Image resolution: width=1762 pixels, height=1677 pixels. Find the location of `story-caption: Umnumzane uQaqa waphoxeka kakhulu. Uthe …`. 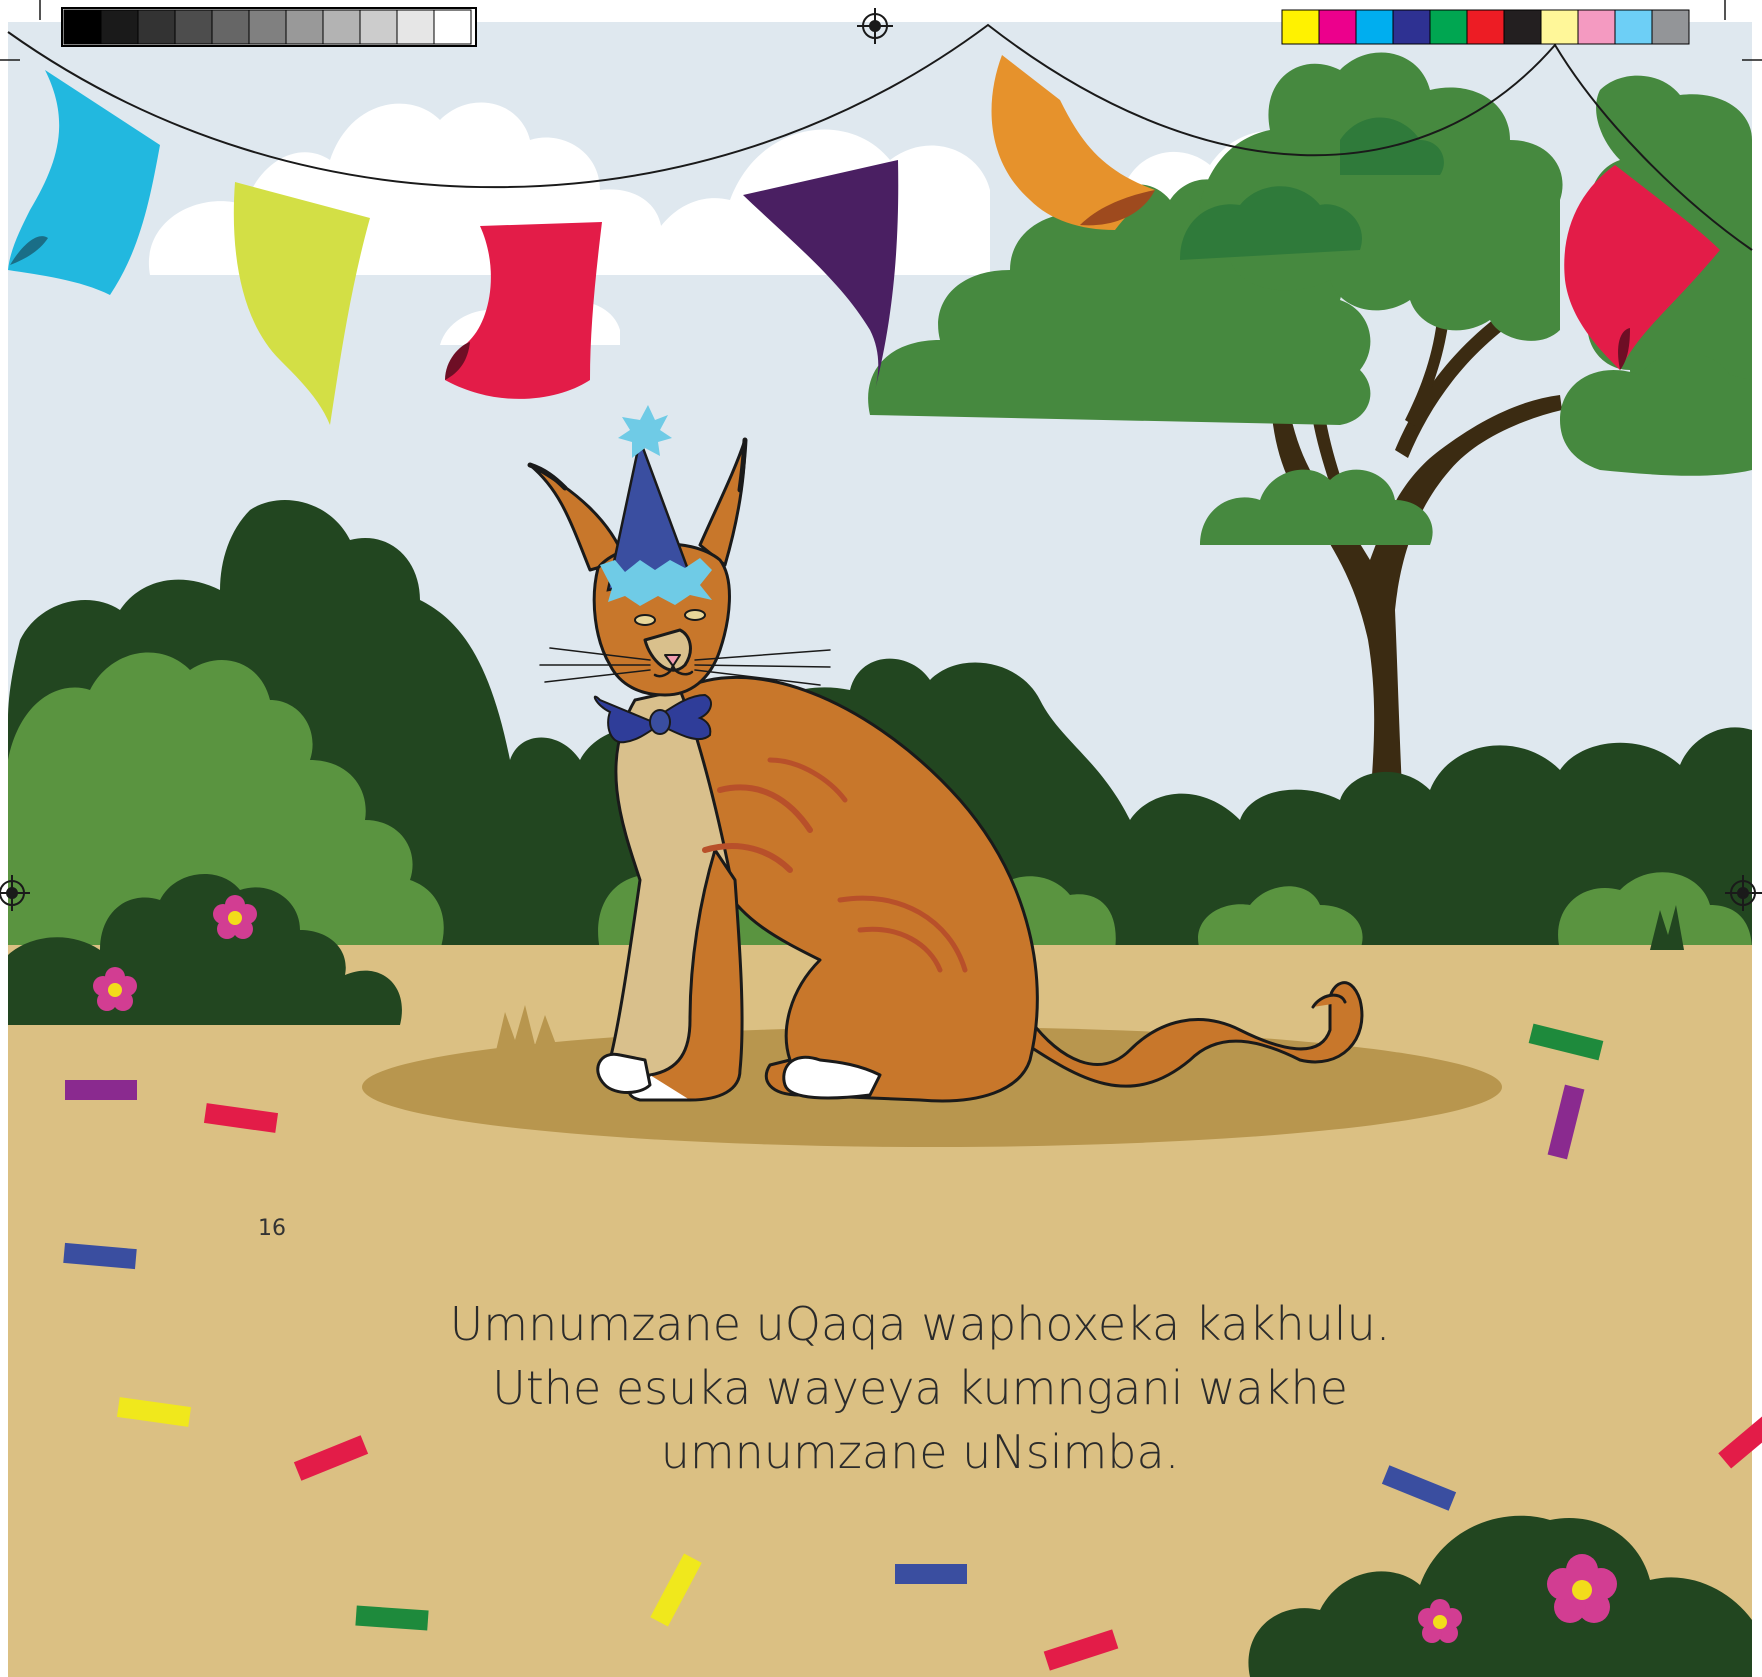

story-caption: Umnumzane uQaqa waphoxeka kakhulu. Uthe … is located at coordinates (920, 1388).